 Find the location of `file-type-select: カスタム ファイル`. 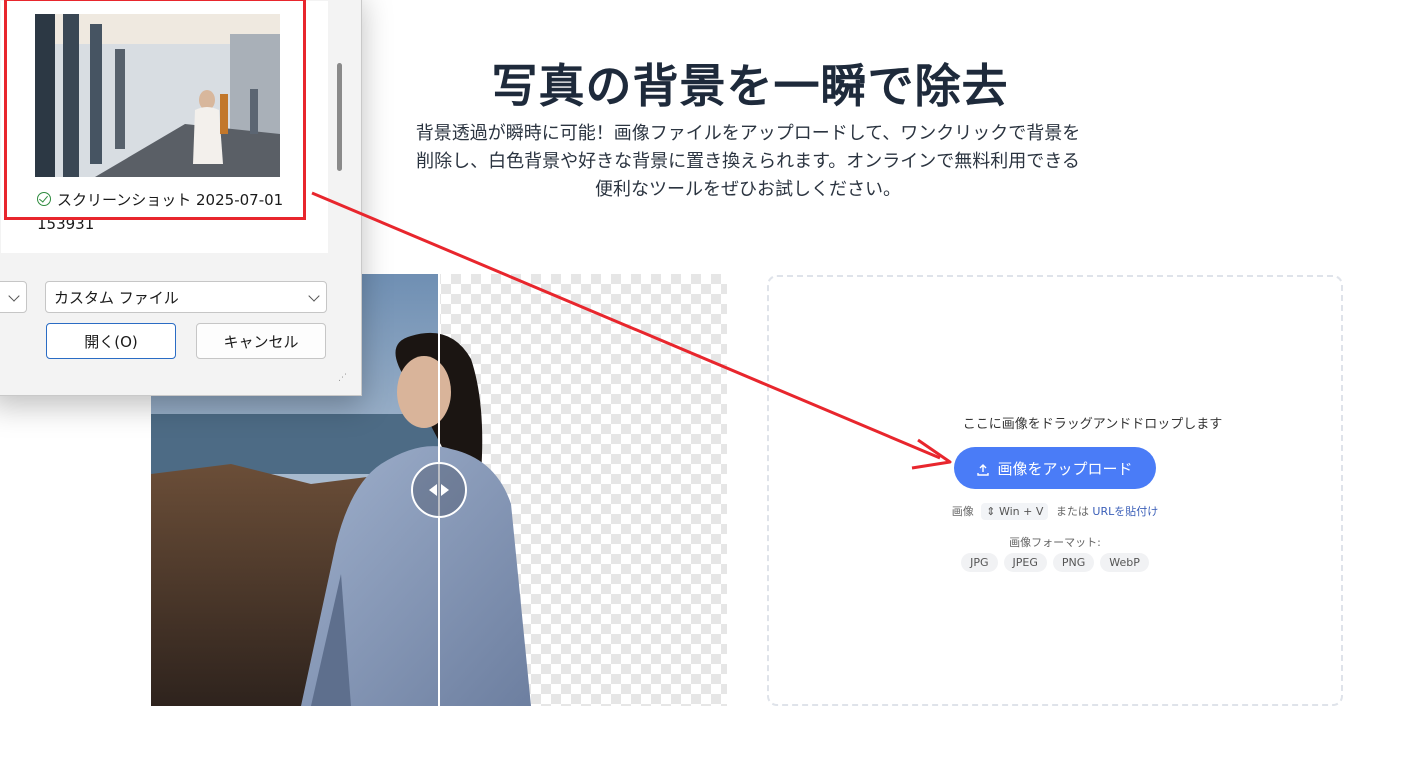

file-type-select: カスタム ファイル is located at coordinates (186, 297).